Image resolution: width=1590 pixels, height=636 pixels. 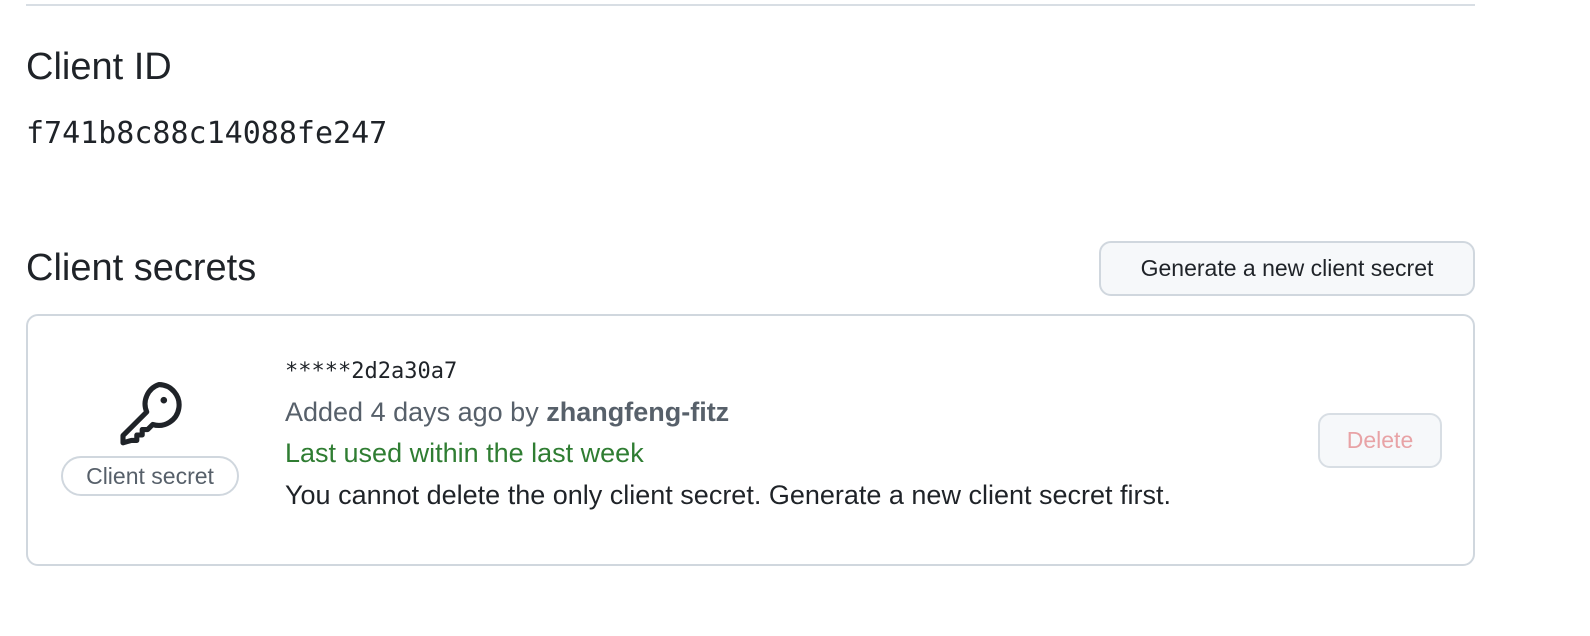 I want to click on generate-new-client-secret-button: Generate a new client secret, so click(x=1287, y=268).